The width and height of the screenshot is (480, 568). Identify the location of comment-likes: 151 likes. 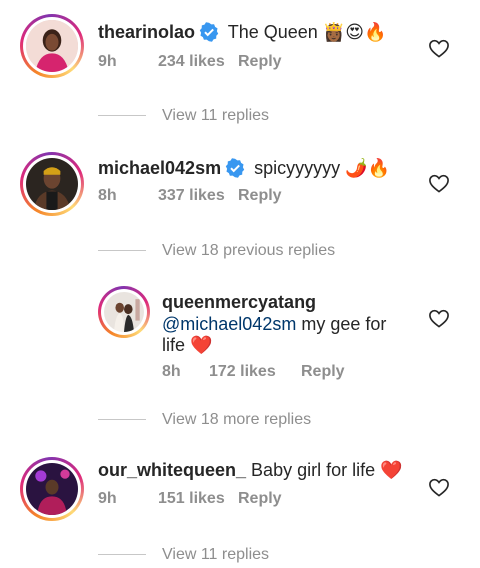
(198, 499).